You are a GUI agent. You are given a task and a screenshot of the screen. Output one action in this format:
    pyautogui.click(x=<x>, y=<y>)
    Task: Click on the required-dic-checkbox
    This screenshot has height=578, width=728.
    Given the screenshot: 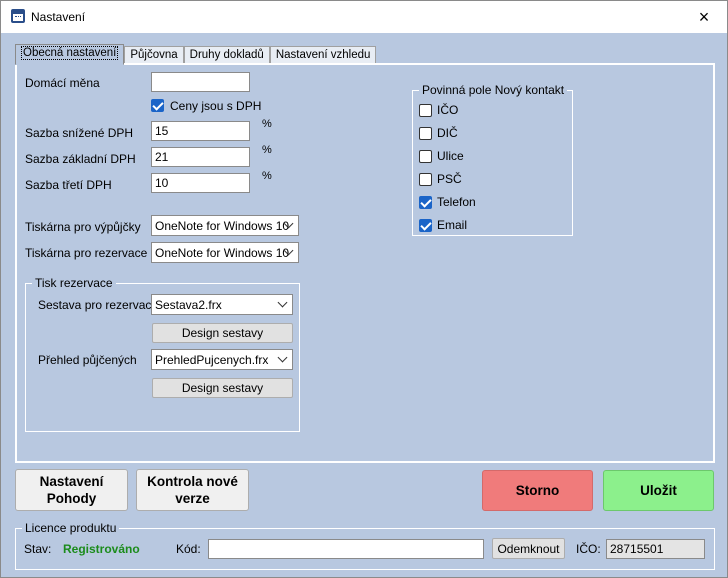 What is the action you would take?
    pyautogui.click(x=425, y=133)
    